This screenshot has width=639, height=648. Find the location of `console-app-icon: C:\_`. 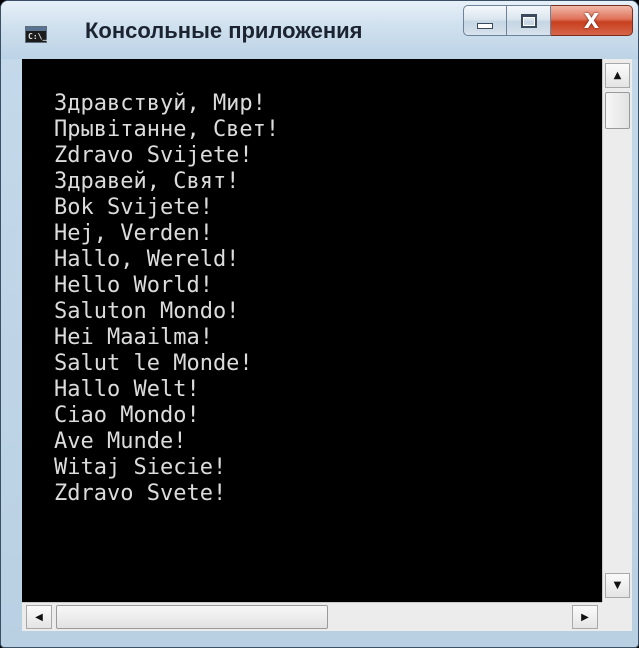

console-app-icon: C:\_ is located at coordinates (36, 34).